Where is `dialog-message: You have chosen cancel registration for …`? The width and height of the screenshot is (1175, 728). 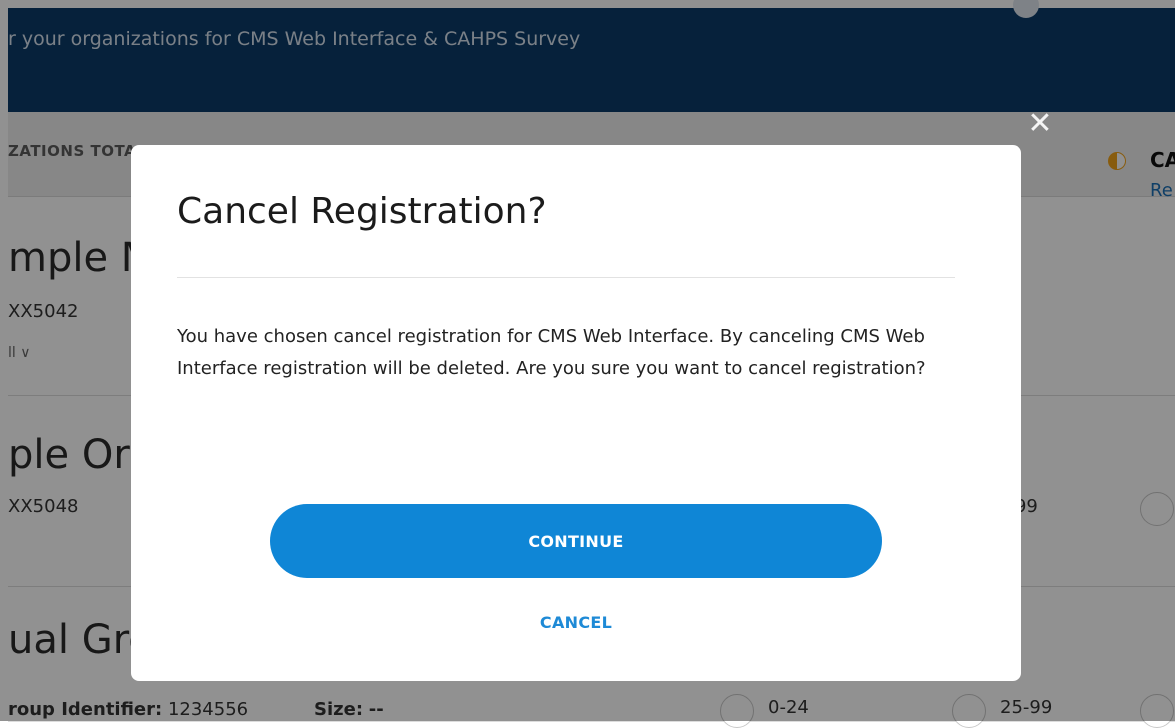
dialog-message: You have chosen cancel registration for … is located at coordinates (551, 352).